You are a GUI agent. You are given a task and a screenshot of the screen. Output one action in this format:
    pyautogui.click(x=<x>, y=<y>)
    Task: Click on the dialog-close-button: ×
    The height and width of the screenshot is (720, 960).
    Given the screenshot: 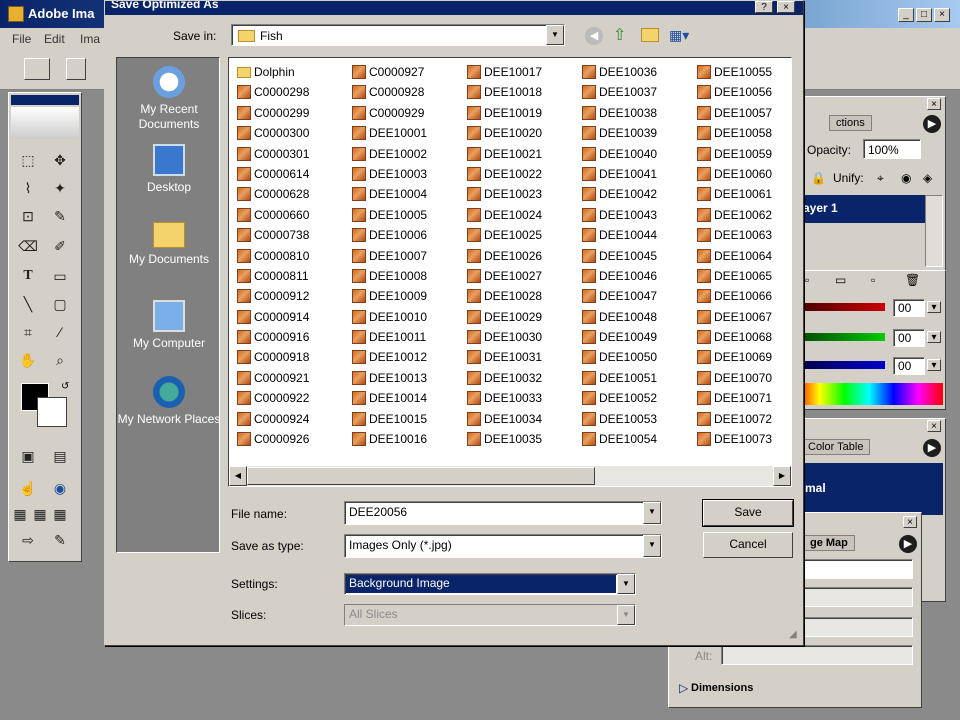 What is the action you would take?
    pyautogui.click(x=786, y=7)
    